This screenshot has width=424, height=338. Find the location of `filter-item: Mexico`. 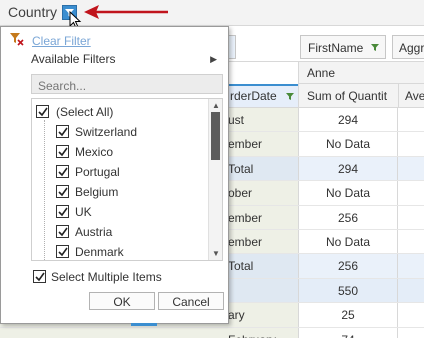

filter-item: Mexico is located at coordinates (120, 152).